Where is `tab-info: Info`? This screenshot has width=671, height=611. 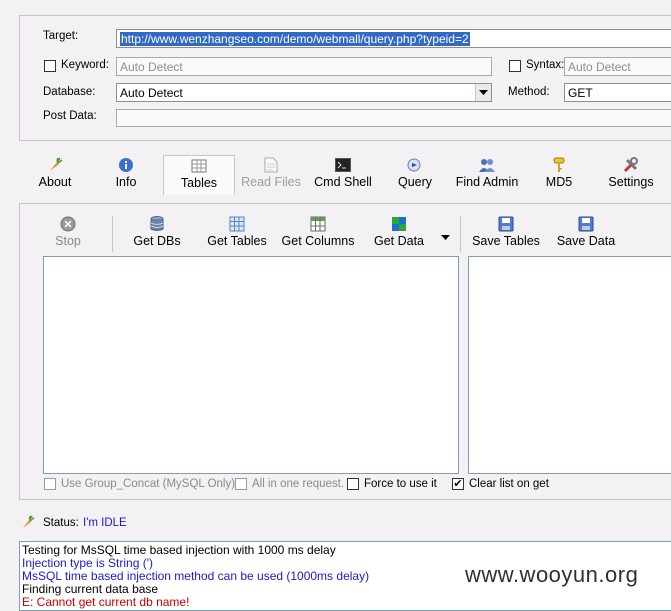 tab-info: Info is located at coordinates (126, 175).